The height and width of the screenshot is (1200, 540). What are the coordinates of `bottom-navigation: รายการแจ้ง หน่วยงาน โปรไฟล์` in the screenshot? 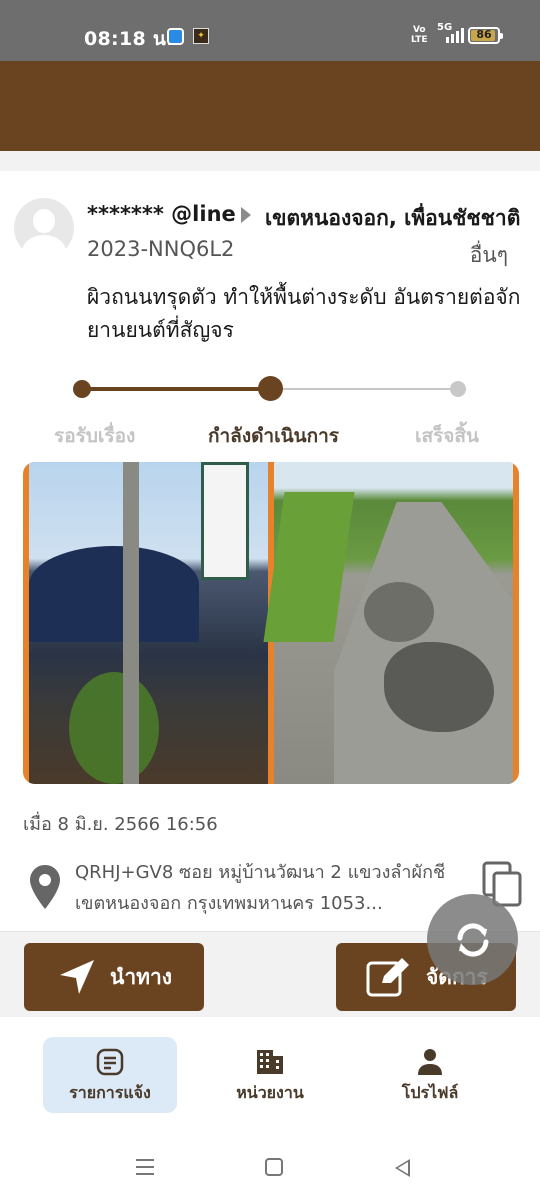 It's located at (270, 1077).